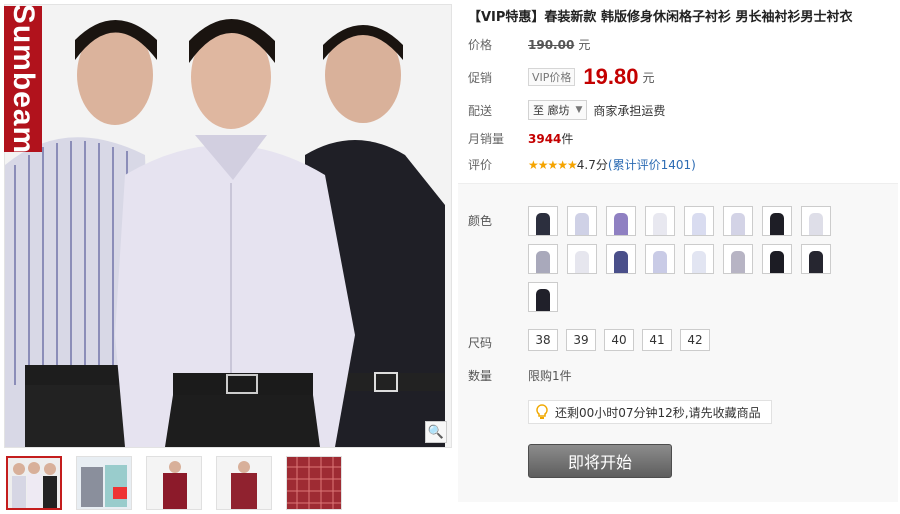  What do you see at coordinates (543, 340) in the screenshot?
I see `size-option: 38` at bounding box center [543, 340].